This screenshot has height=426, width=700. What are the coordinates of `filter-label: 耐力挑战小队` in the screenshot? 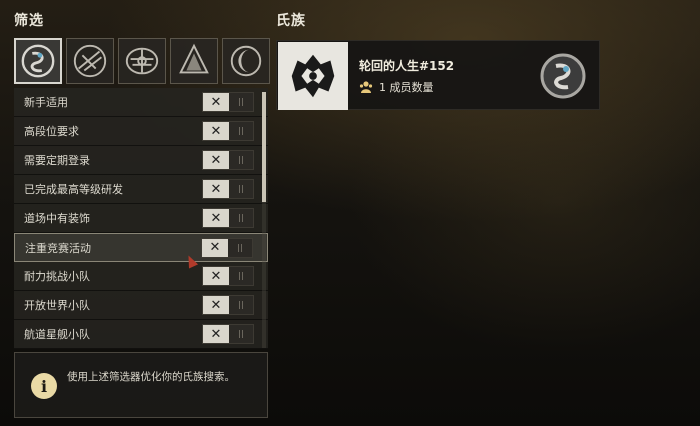 It's located at (57, 276).